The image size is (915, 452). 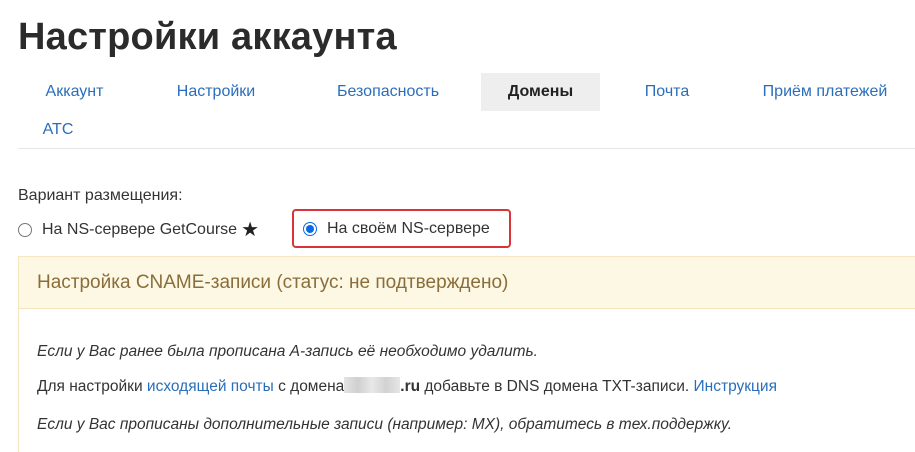 What do you see at coordinates (207, 37) in the screenshot?
I see `page-title: Настройки аккаунта` at bounding box center [207, 37].